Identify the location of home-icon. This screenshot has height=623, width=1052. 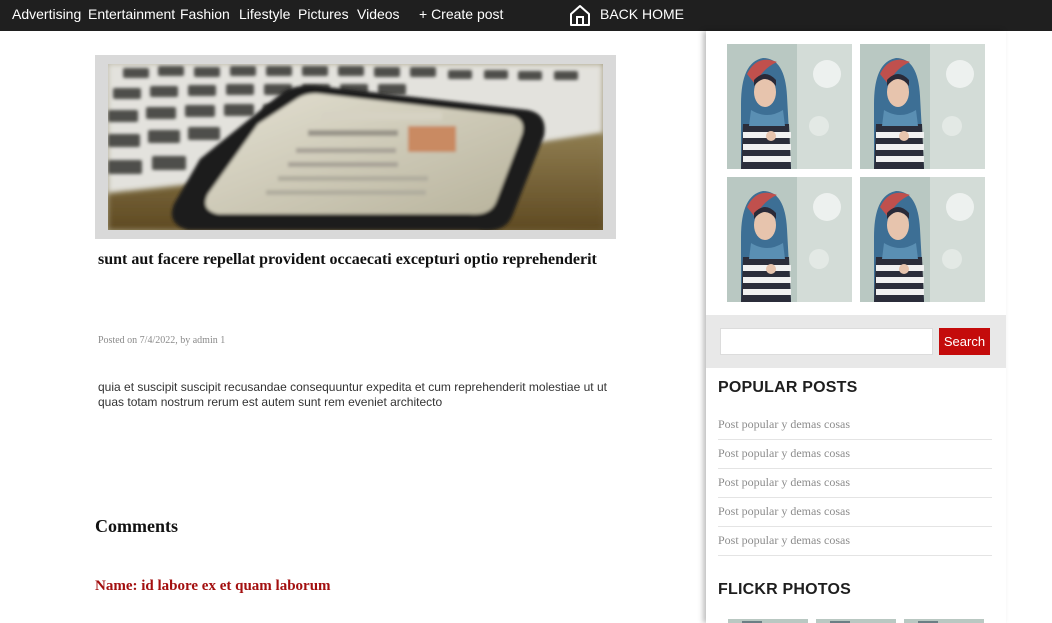
(580, 15).